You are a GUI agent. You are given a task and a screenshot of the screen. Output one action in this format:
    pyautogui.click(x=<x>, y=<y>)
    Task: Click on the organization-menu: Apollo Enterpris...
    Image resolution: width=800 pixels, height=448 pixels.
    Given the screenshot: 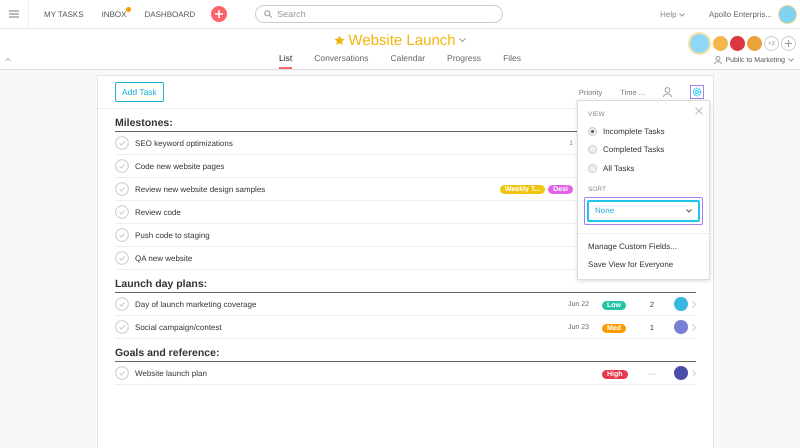 What is the action you would take?
    pyautogui.click(x=740, y=14)
    